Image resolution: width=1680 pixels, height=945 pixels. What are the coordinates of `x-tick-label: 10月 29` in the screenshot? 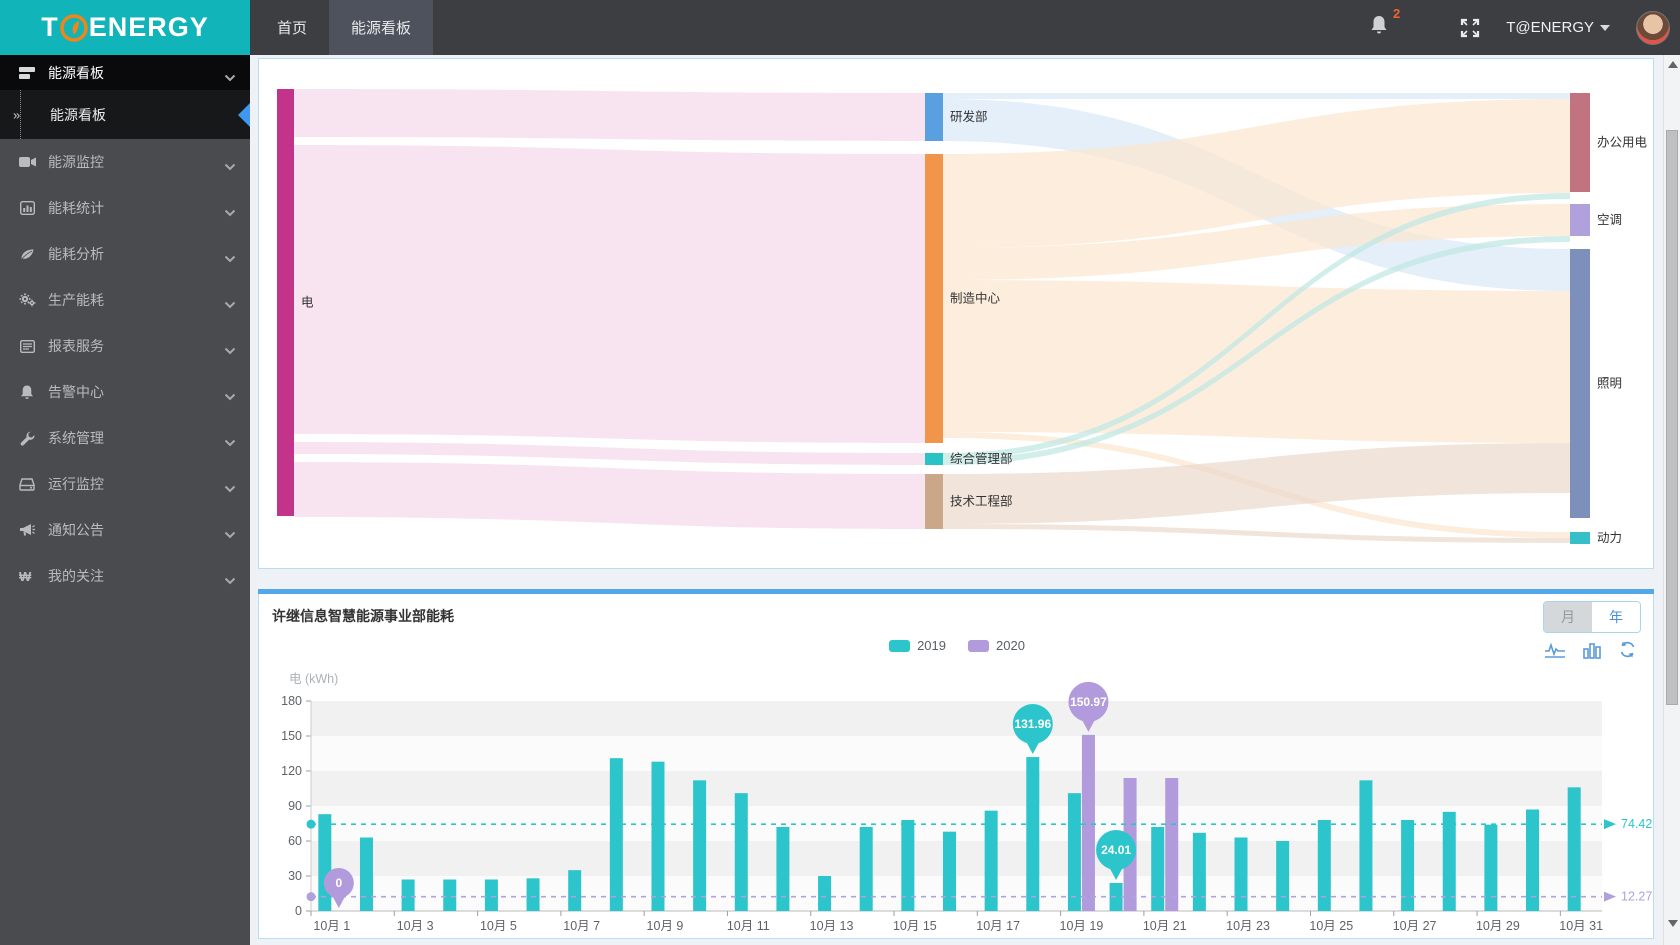 It's located at (1498, 925).